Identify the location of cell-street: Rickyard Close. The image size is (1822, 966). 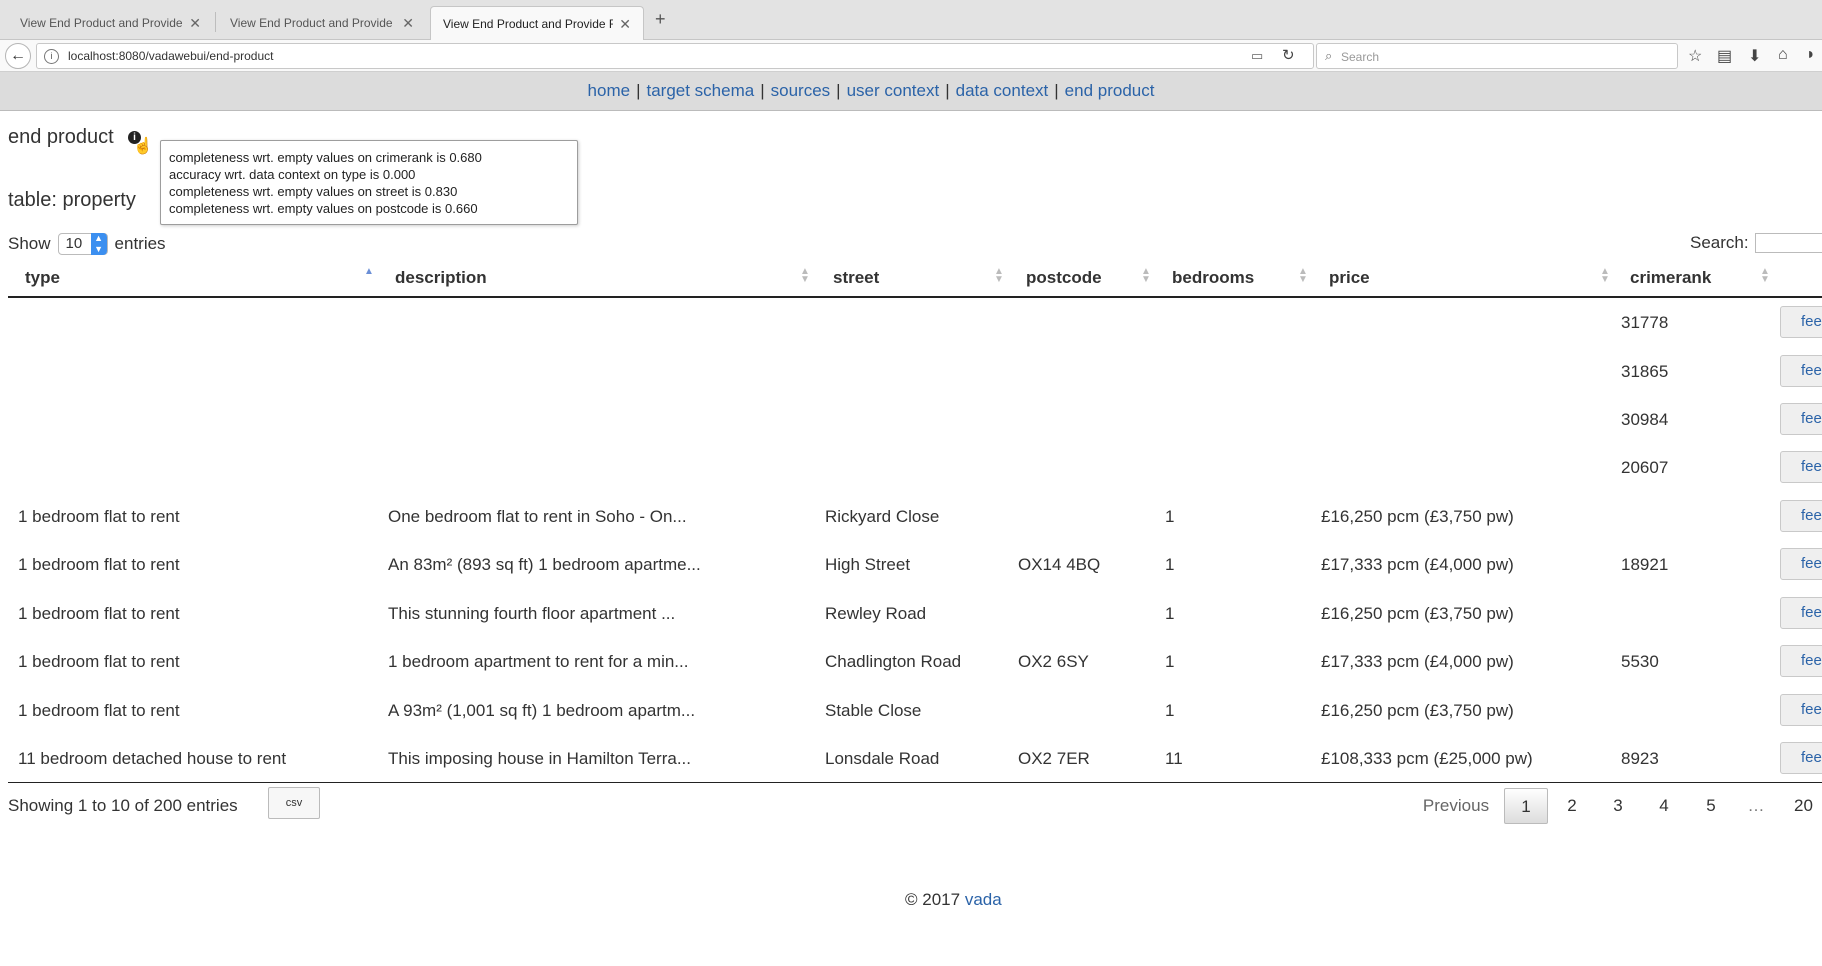
(882, 516).